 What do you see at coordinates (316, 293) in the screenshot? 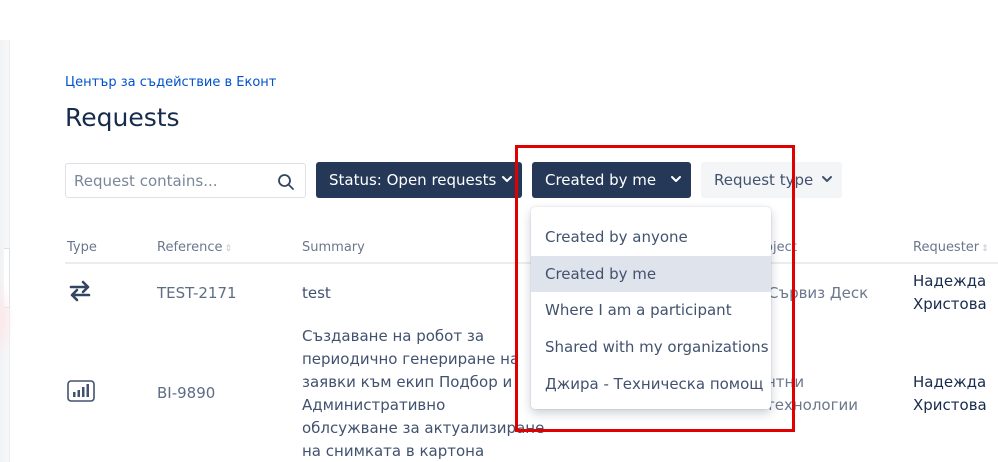
I see `row-summary: test` at bounding box center [316, 293].